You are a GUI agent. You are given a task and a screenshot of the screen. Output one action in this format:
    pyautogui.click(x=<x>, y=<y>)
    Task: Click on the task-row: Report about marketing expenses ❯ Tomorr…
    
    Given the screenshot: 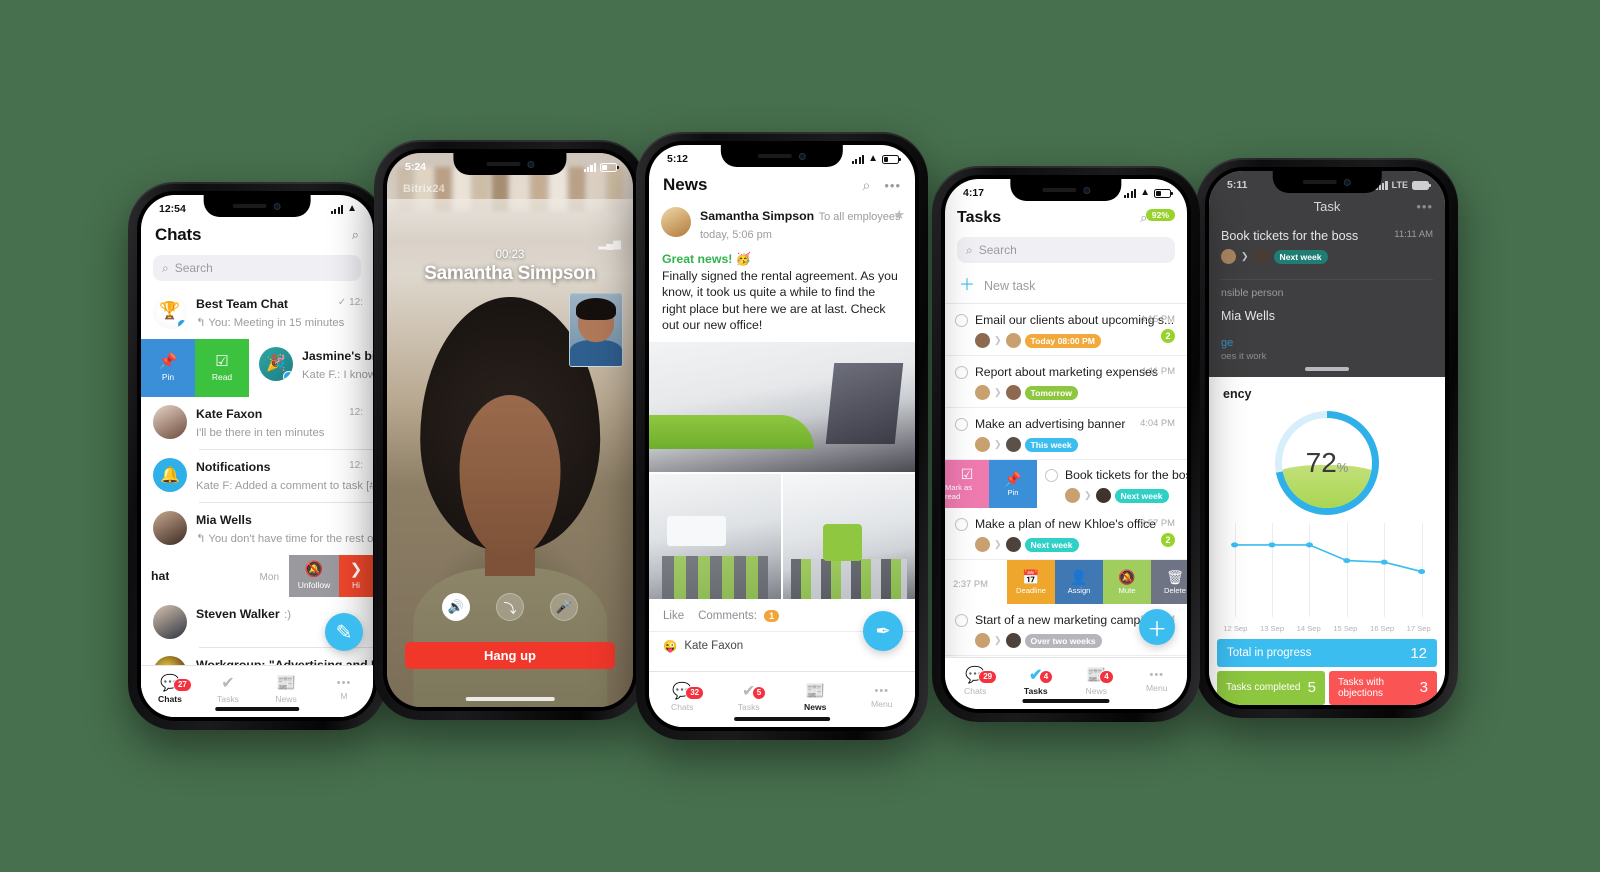 What is the action you would take?
    pyautogui.click(x=1066, y=382)
    